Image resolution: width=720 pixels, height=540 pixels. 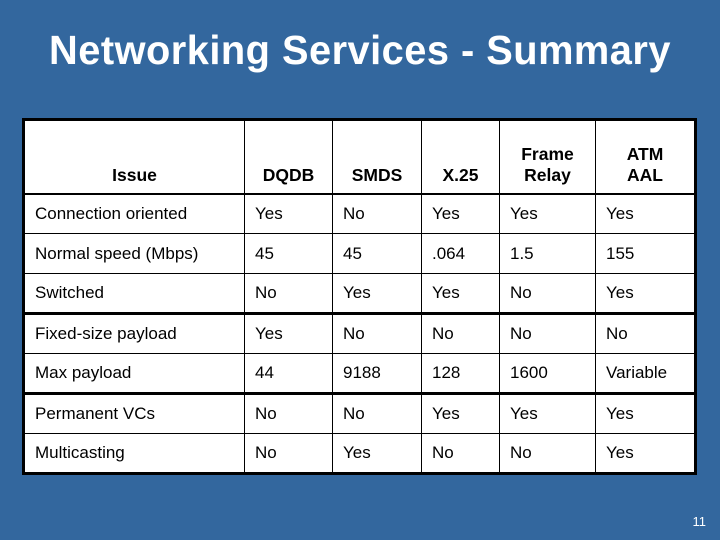 What do you see at coordinates (645, 373) in the screenshot?
I see `cell-atm-aal: Variable` at bounding box center [645, 373].